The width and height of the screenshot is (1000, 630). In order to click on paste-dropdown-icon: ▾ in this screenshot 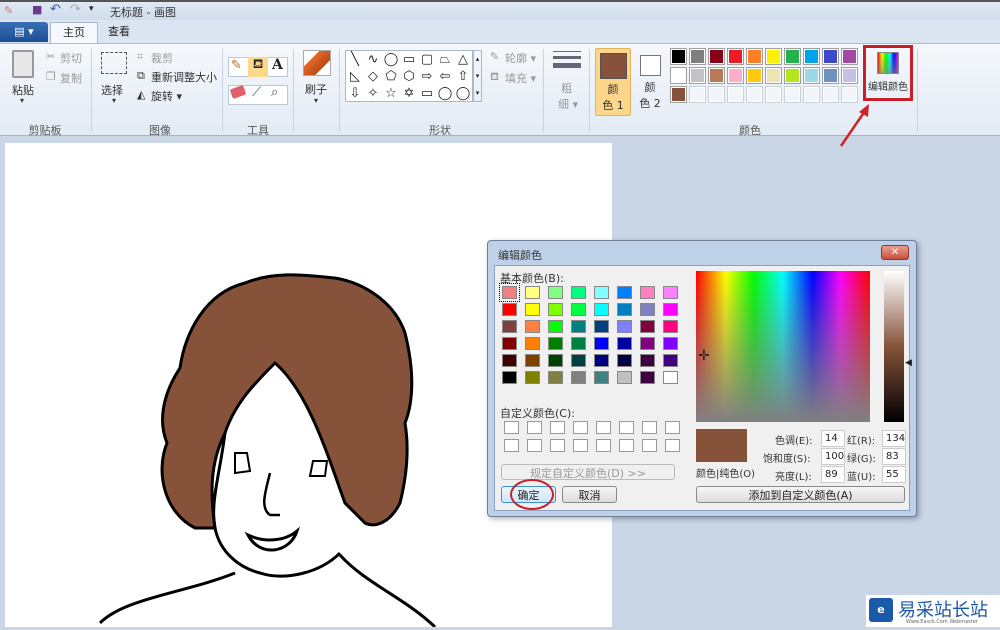, I will do `click(22, 100)`.